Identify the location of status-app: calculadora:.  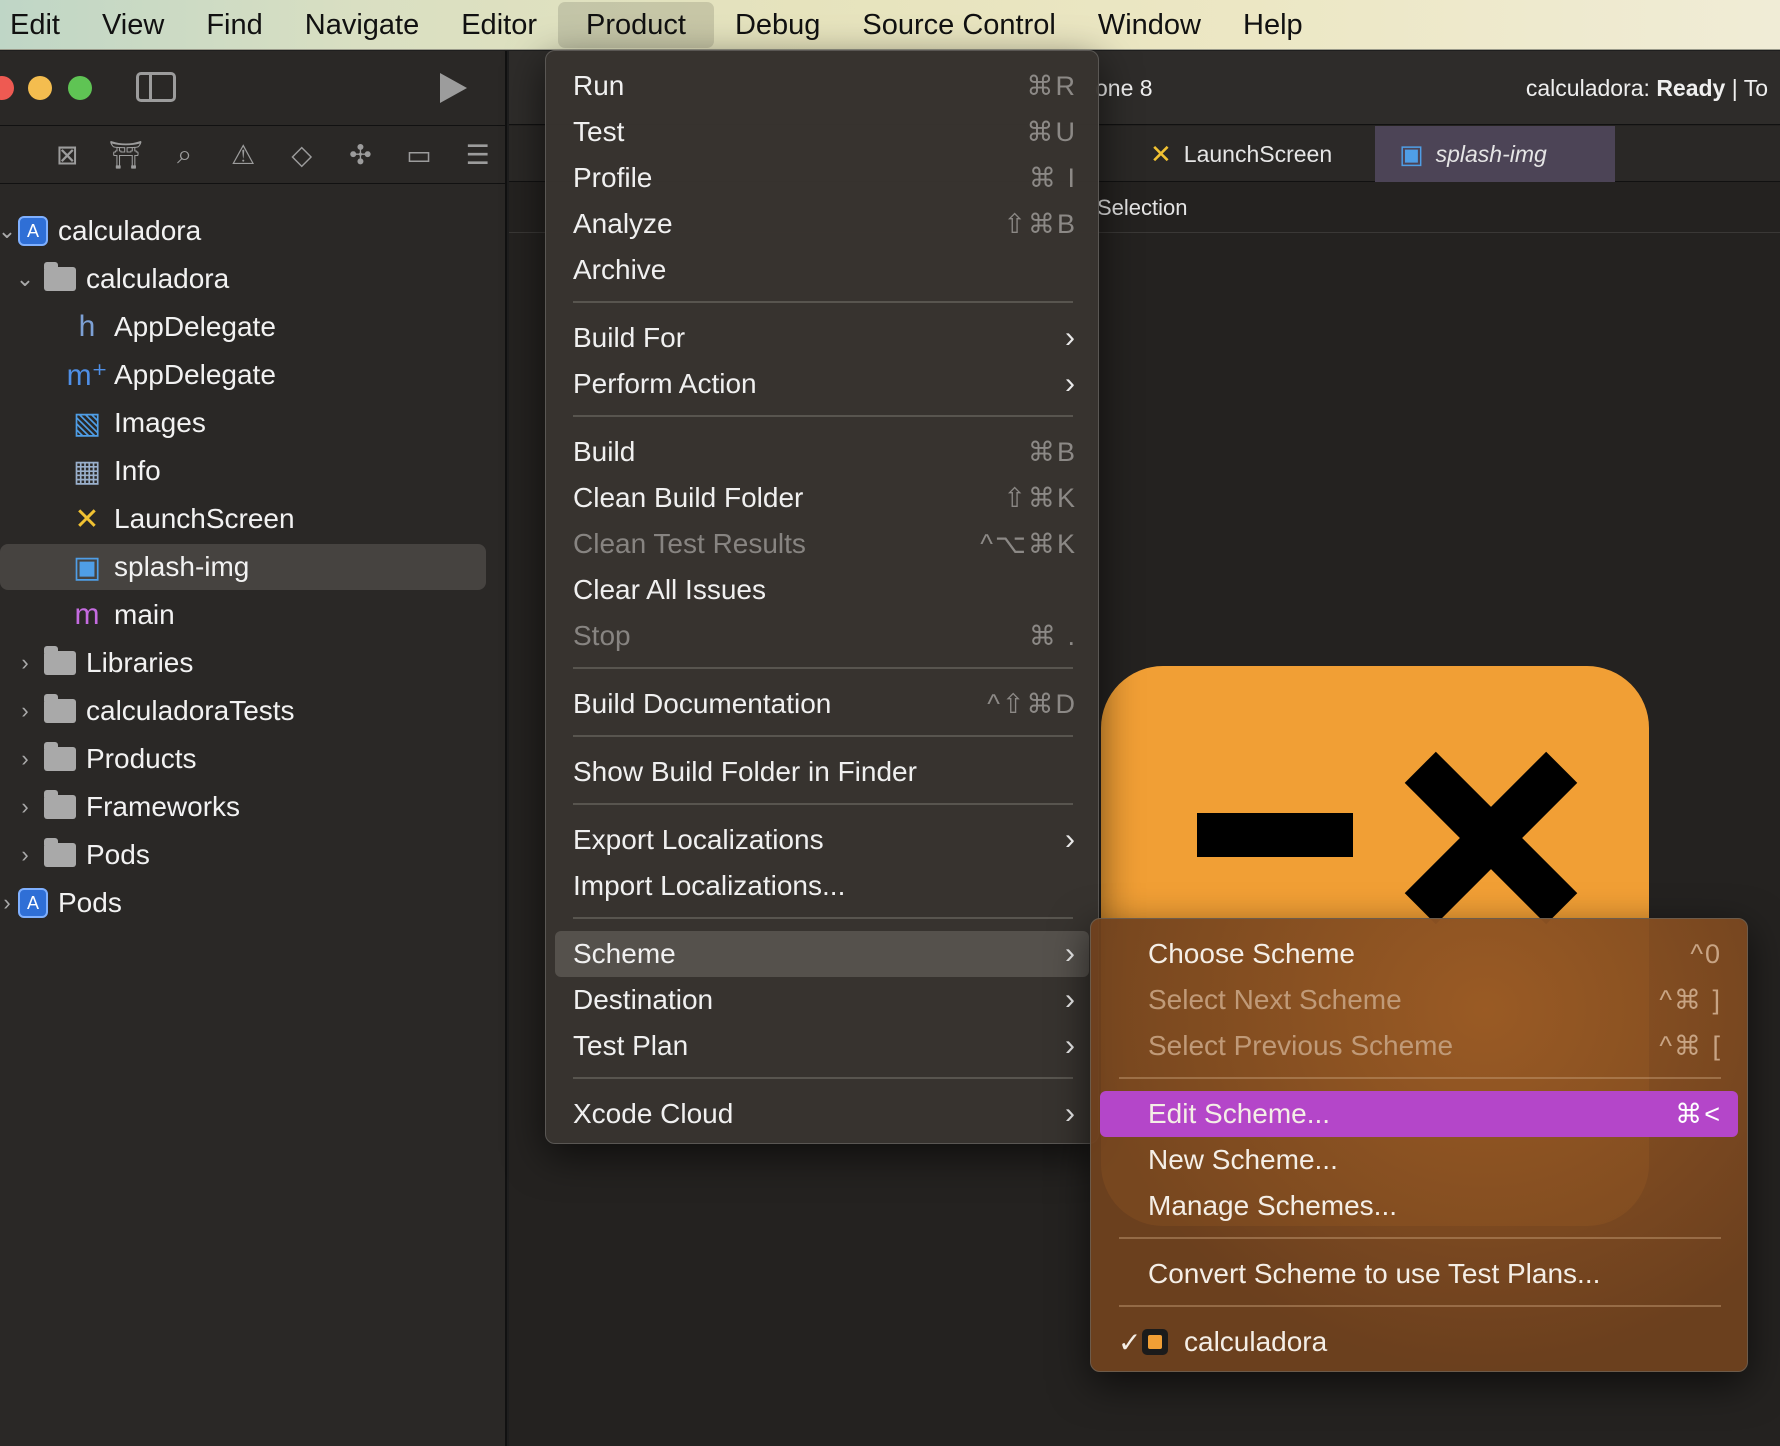
(1587, 88).